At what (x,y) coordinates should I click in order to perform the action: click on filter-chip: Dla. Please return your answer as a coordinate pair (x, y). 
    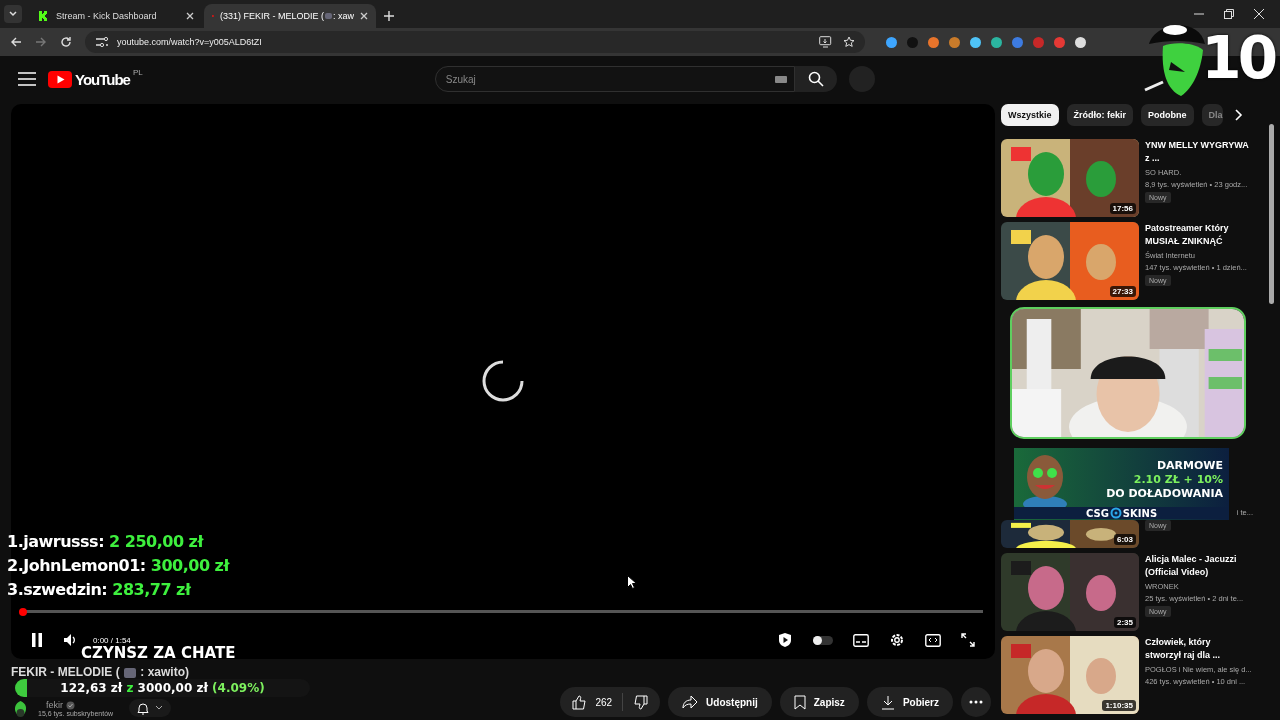
    Looking at the image, I should click on (1212, 115).